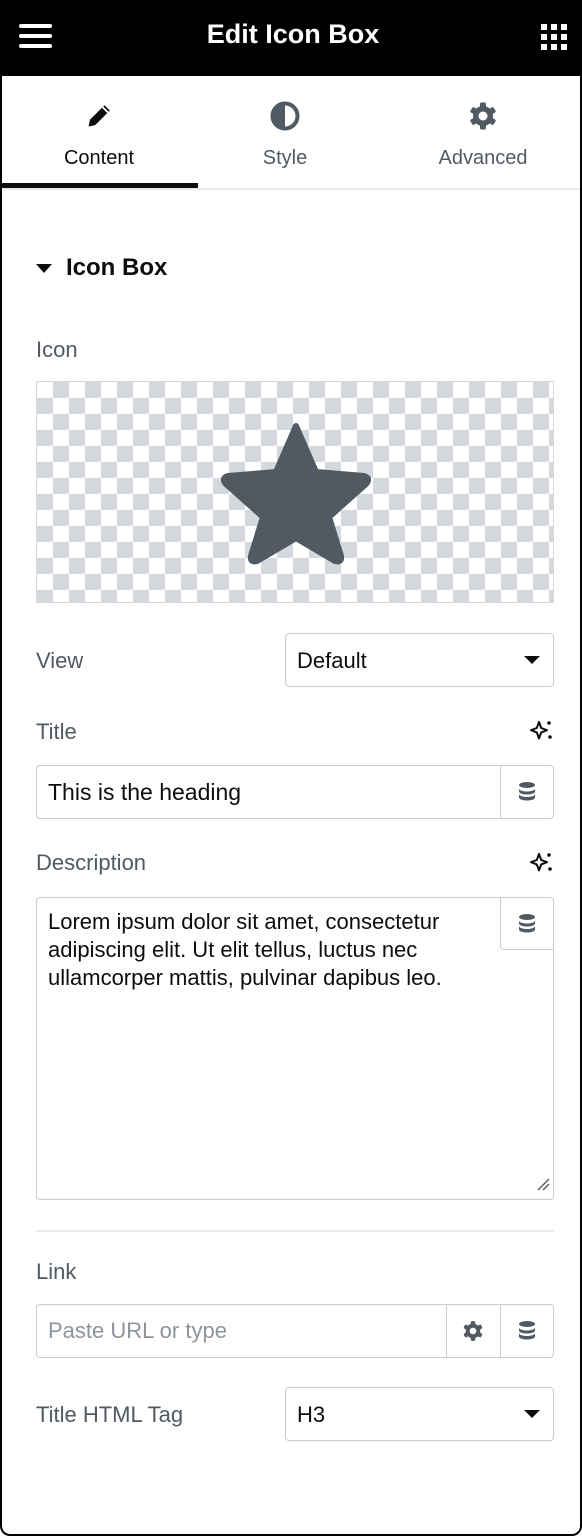 Image resolution: width=582 pixels, height=1536 pixels. I want to click on active-tab-indicator, so click(100, 185).